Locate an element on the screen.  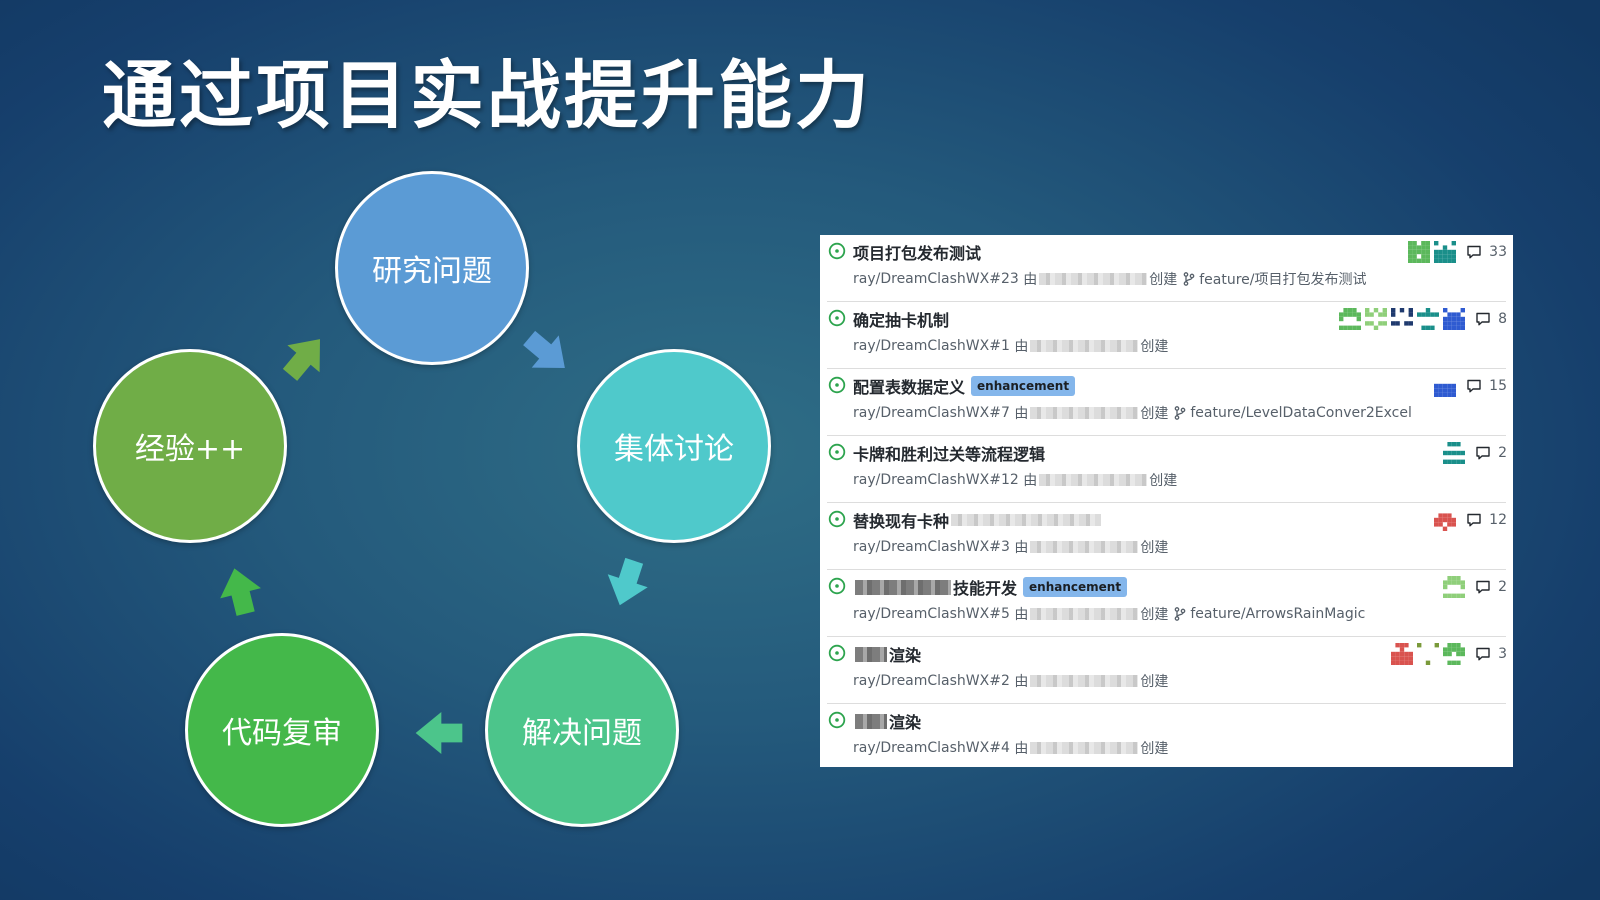
issue-right-meta: 2 is located at coordinates (1475, 453).